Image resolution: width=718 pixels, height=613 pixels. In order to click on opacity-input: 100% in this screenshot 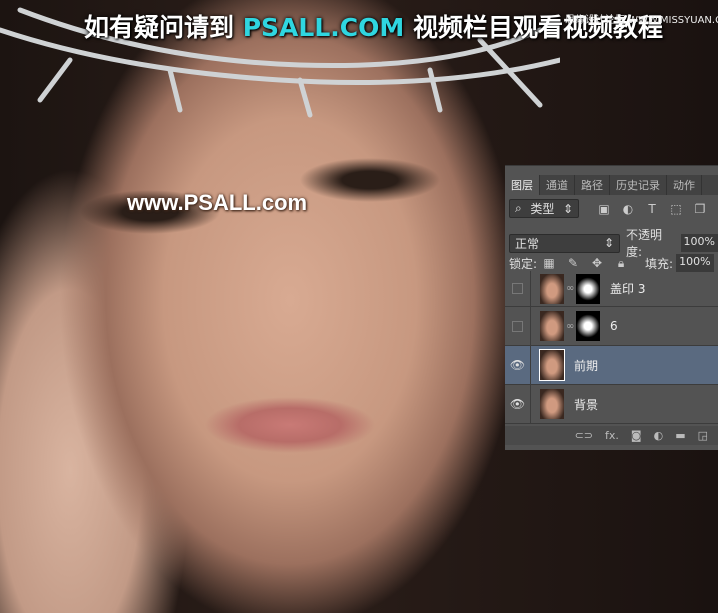, I will do `click(699, 243)`.